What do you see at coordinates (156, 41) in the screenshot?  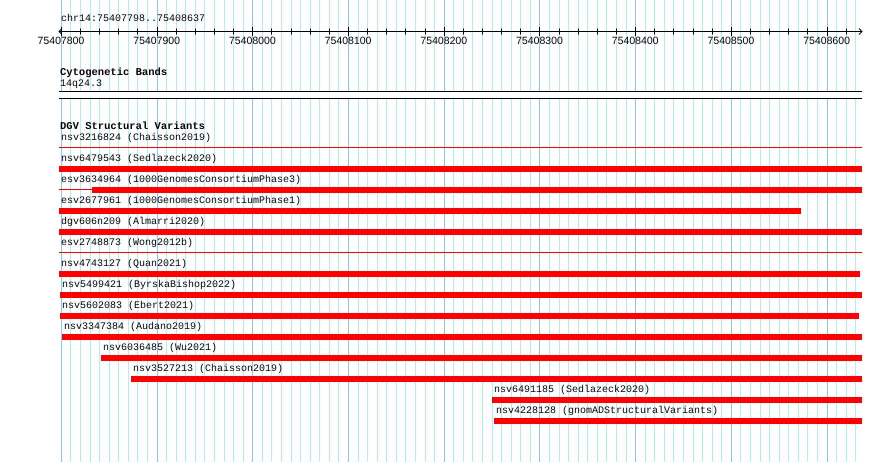 I see `tick-label: 75407900` at bounding box center [156, 41].